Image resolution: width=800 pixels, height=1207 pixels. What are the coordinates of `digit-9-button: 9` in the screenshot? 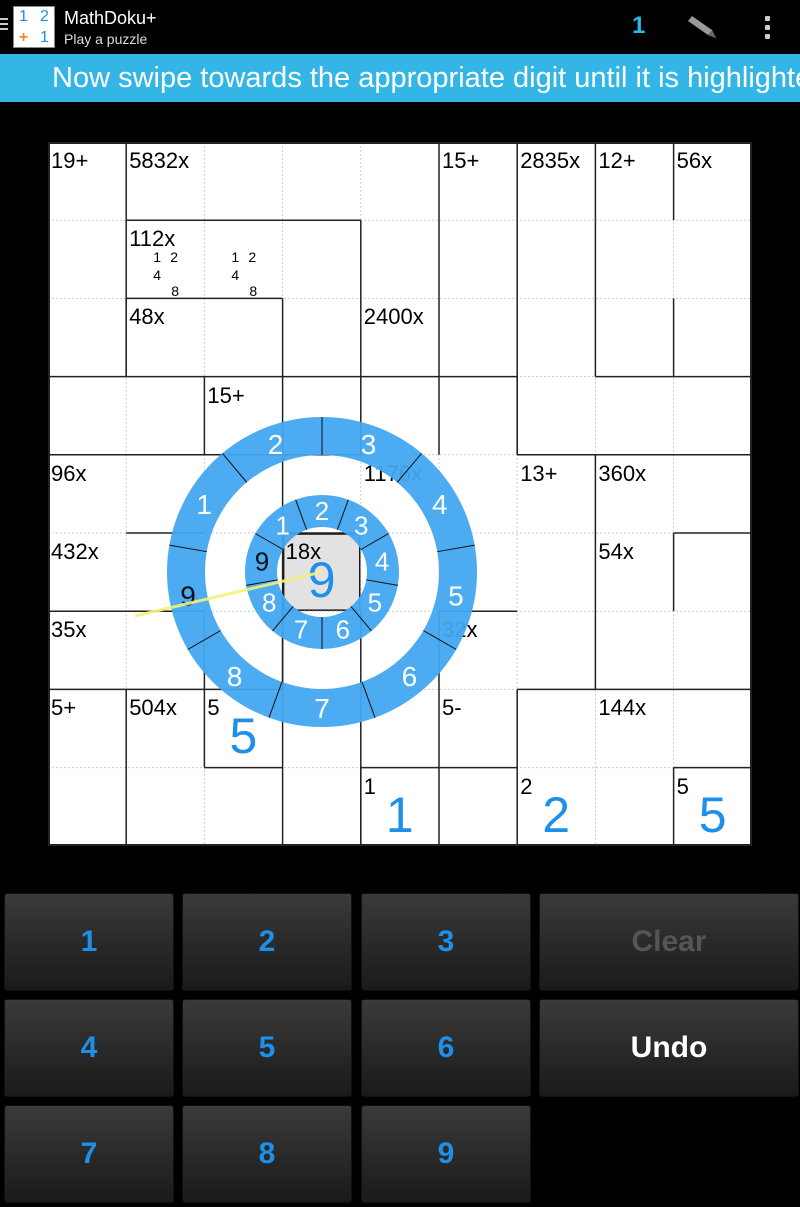 It's located at (446, 1154).